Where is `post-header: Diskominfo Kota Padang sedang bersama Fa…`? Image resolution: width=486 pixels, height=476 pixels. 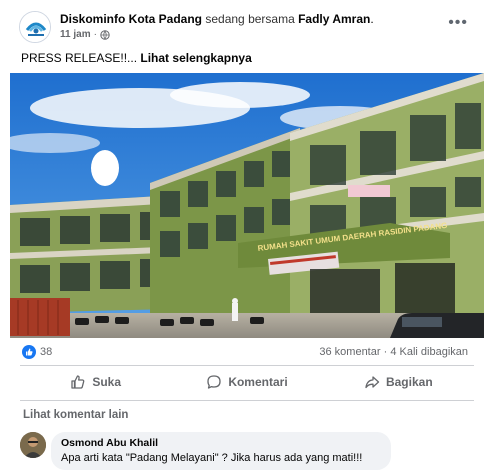
post-header: Diskominfo Kota Padang sedang bersama Fa… is located at coordinates (248, 26).